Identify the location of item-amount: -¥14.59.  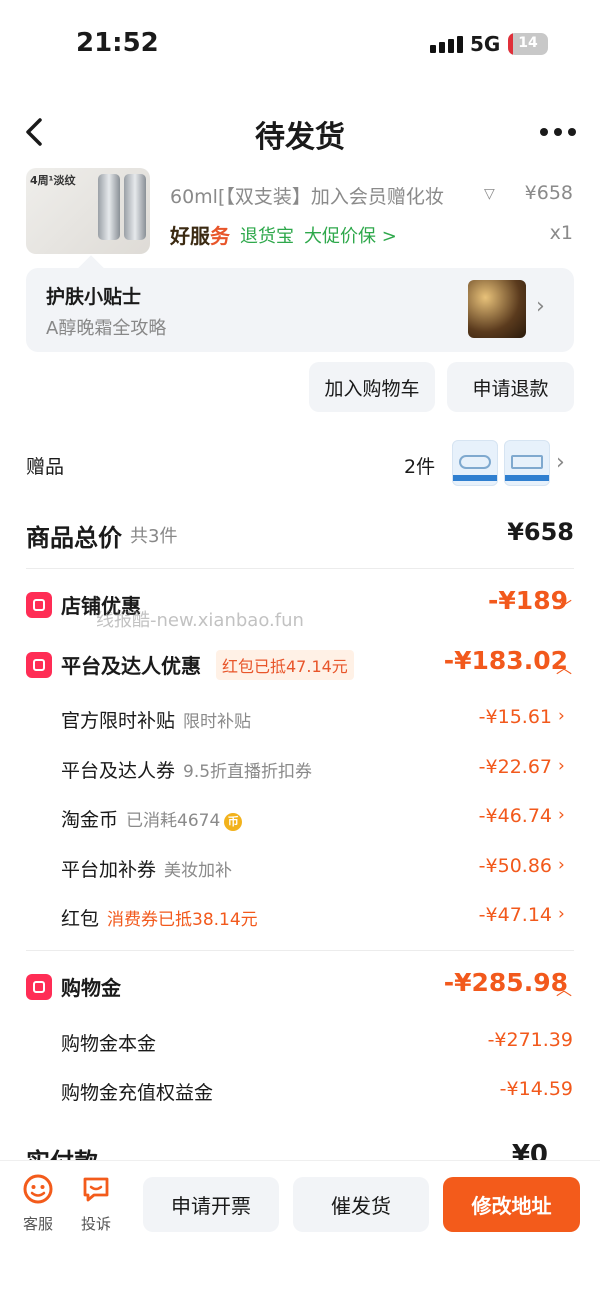
(536, 1089).